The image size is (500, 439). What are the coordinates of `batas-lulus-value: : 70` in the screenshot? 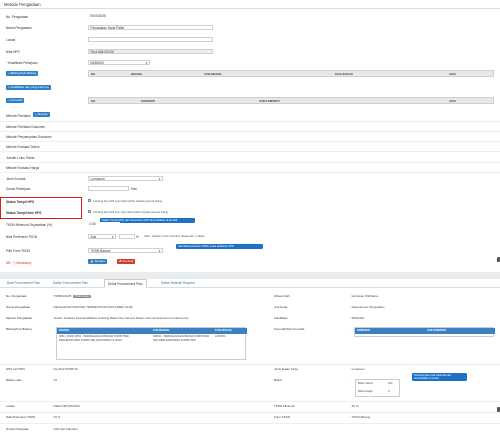 It's located at (55, 380).